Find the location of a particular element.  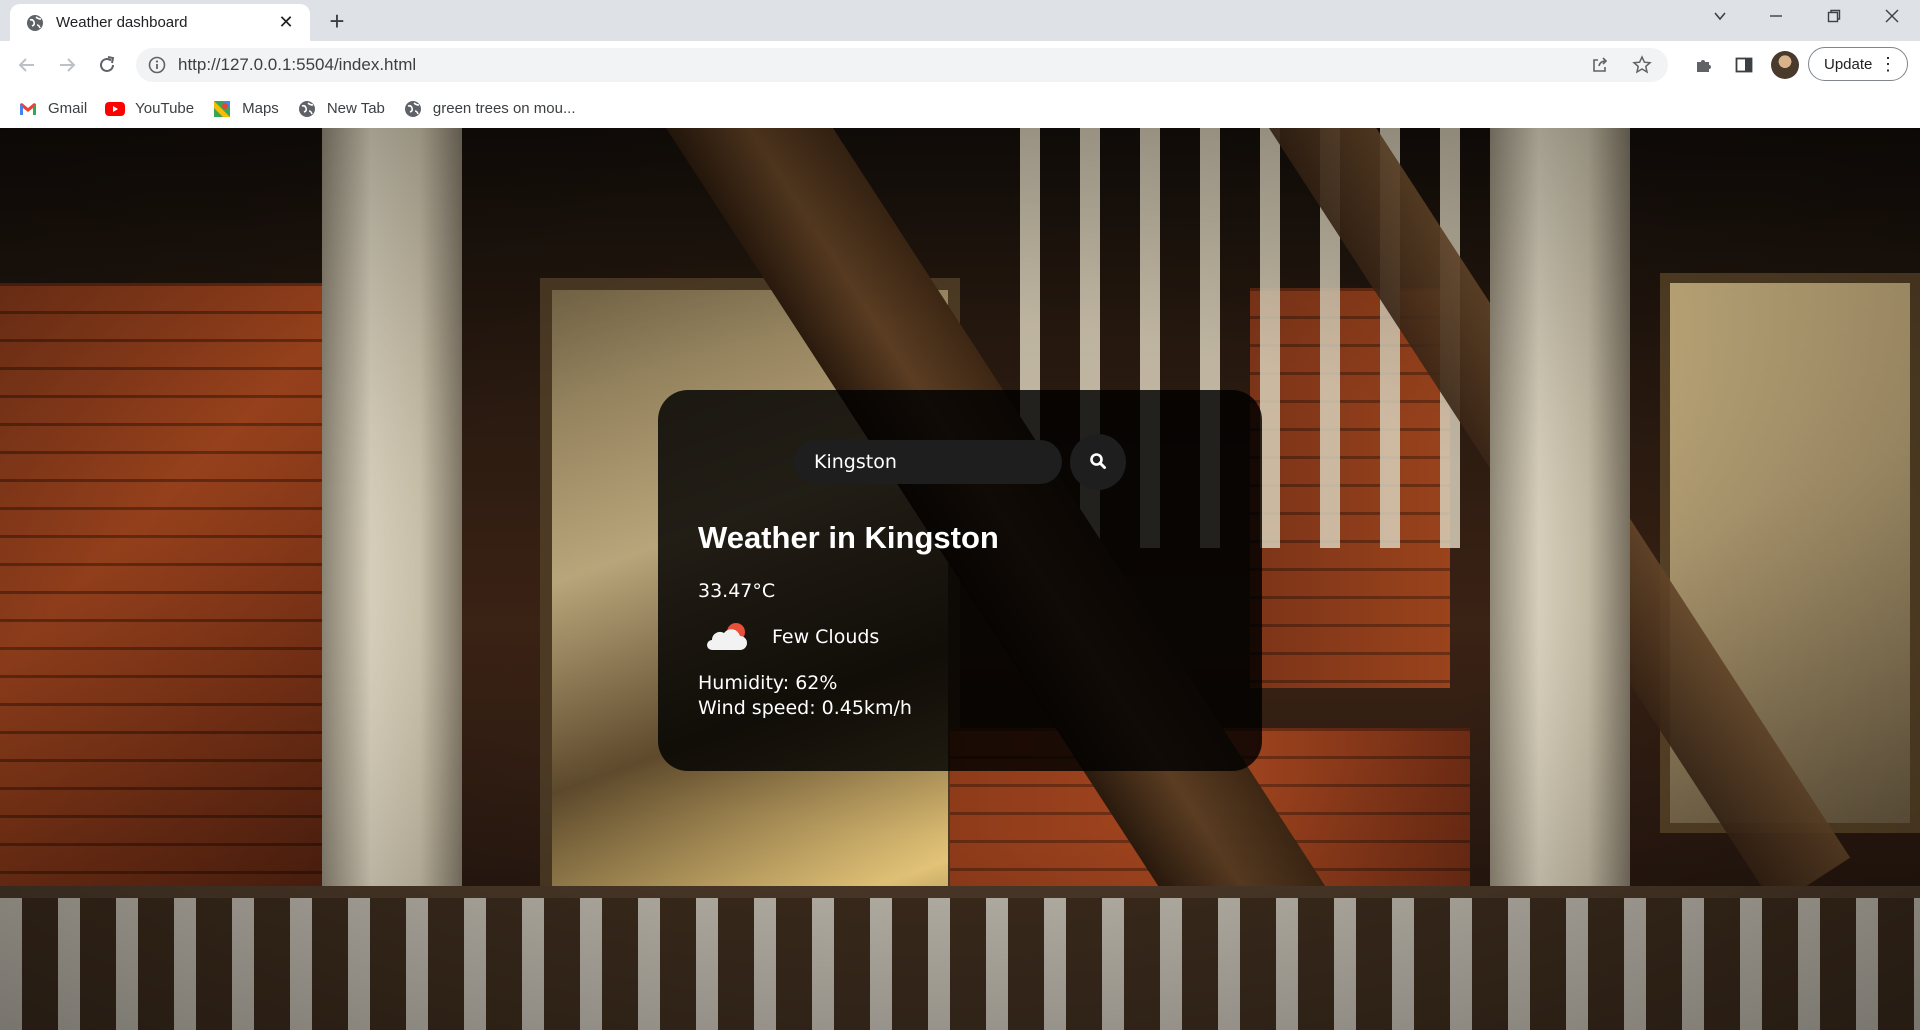

back-button is located at coordinates (27, 65).